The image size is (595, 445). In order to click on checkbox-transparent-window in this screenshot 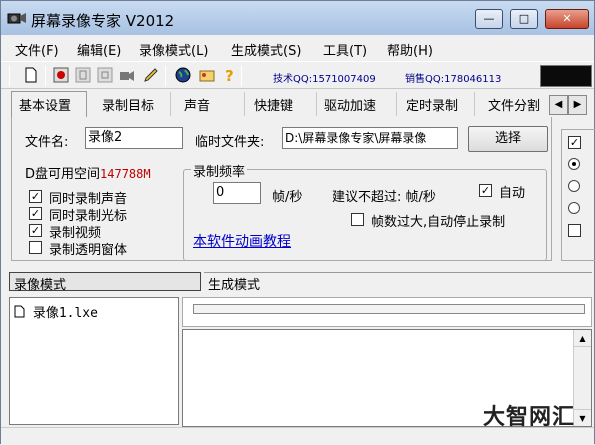, I will do `click(35, 247)`.